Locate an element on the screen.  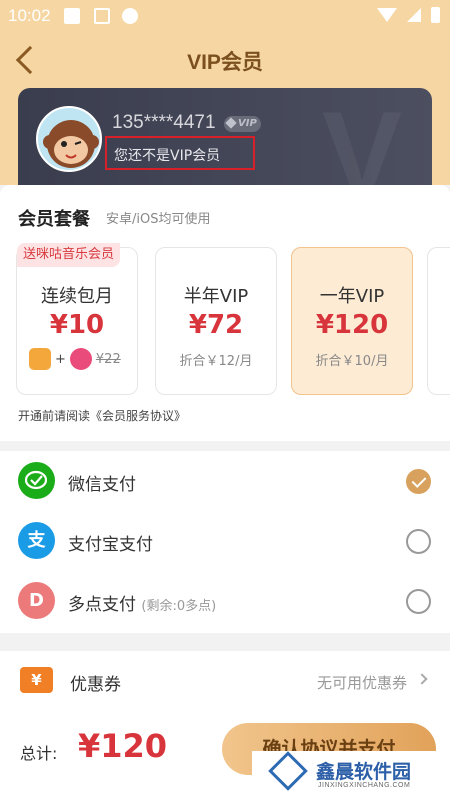
plan-name: 连续包月 is located at coordinates (77, 296).